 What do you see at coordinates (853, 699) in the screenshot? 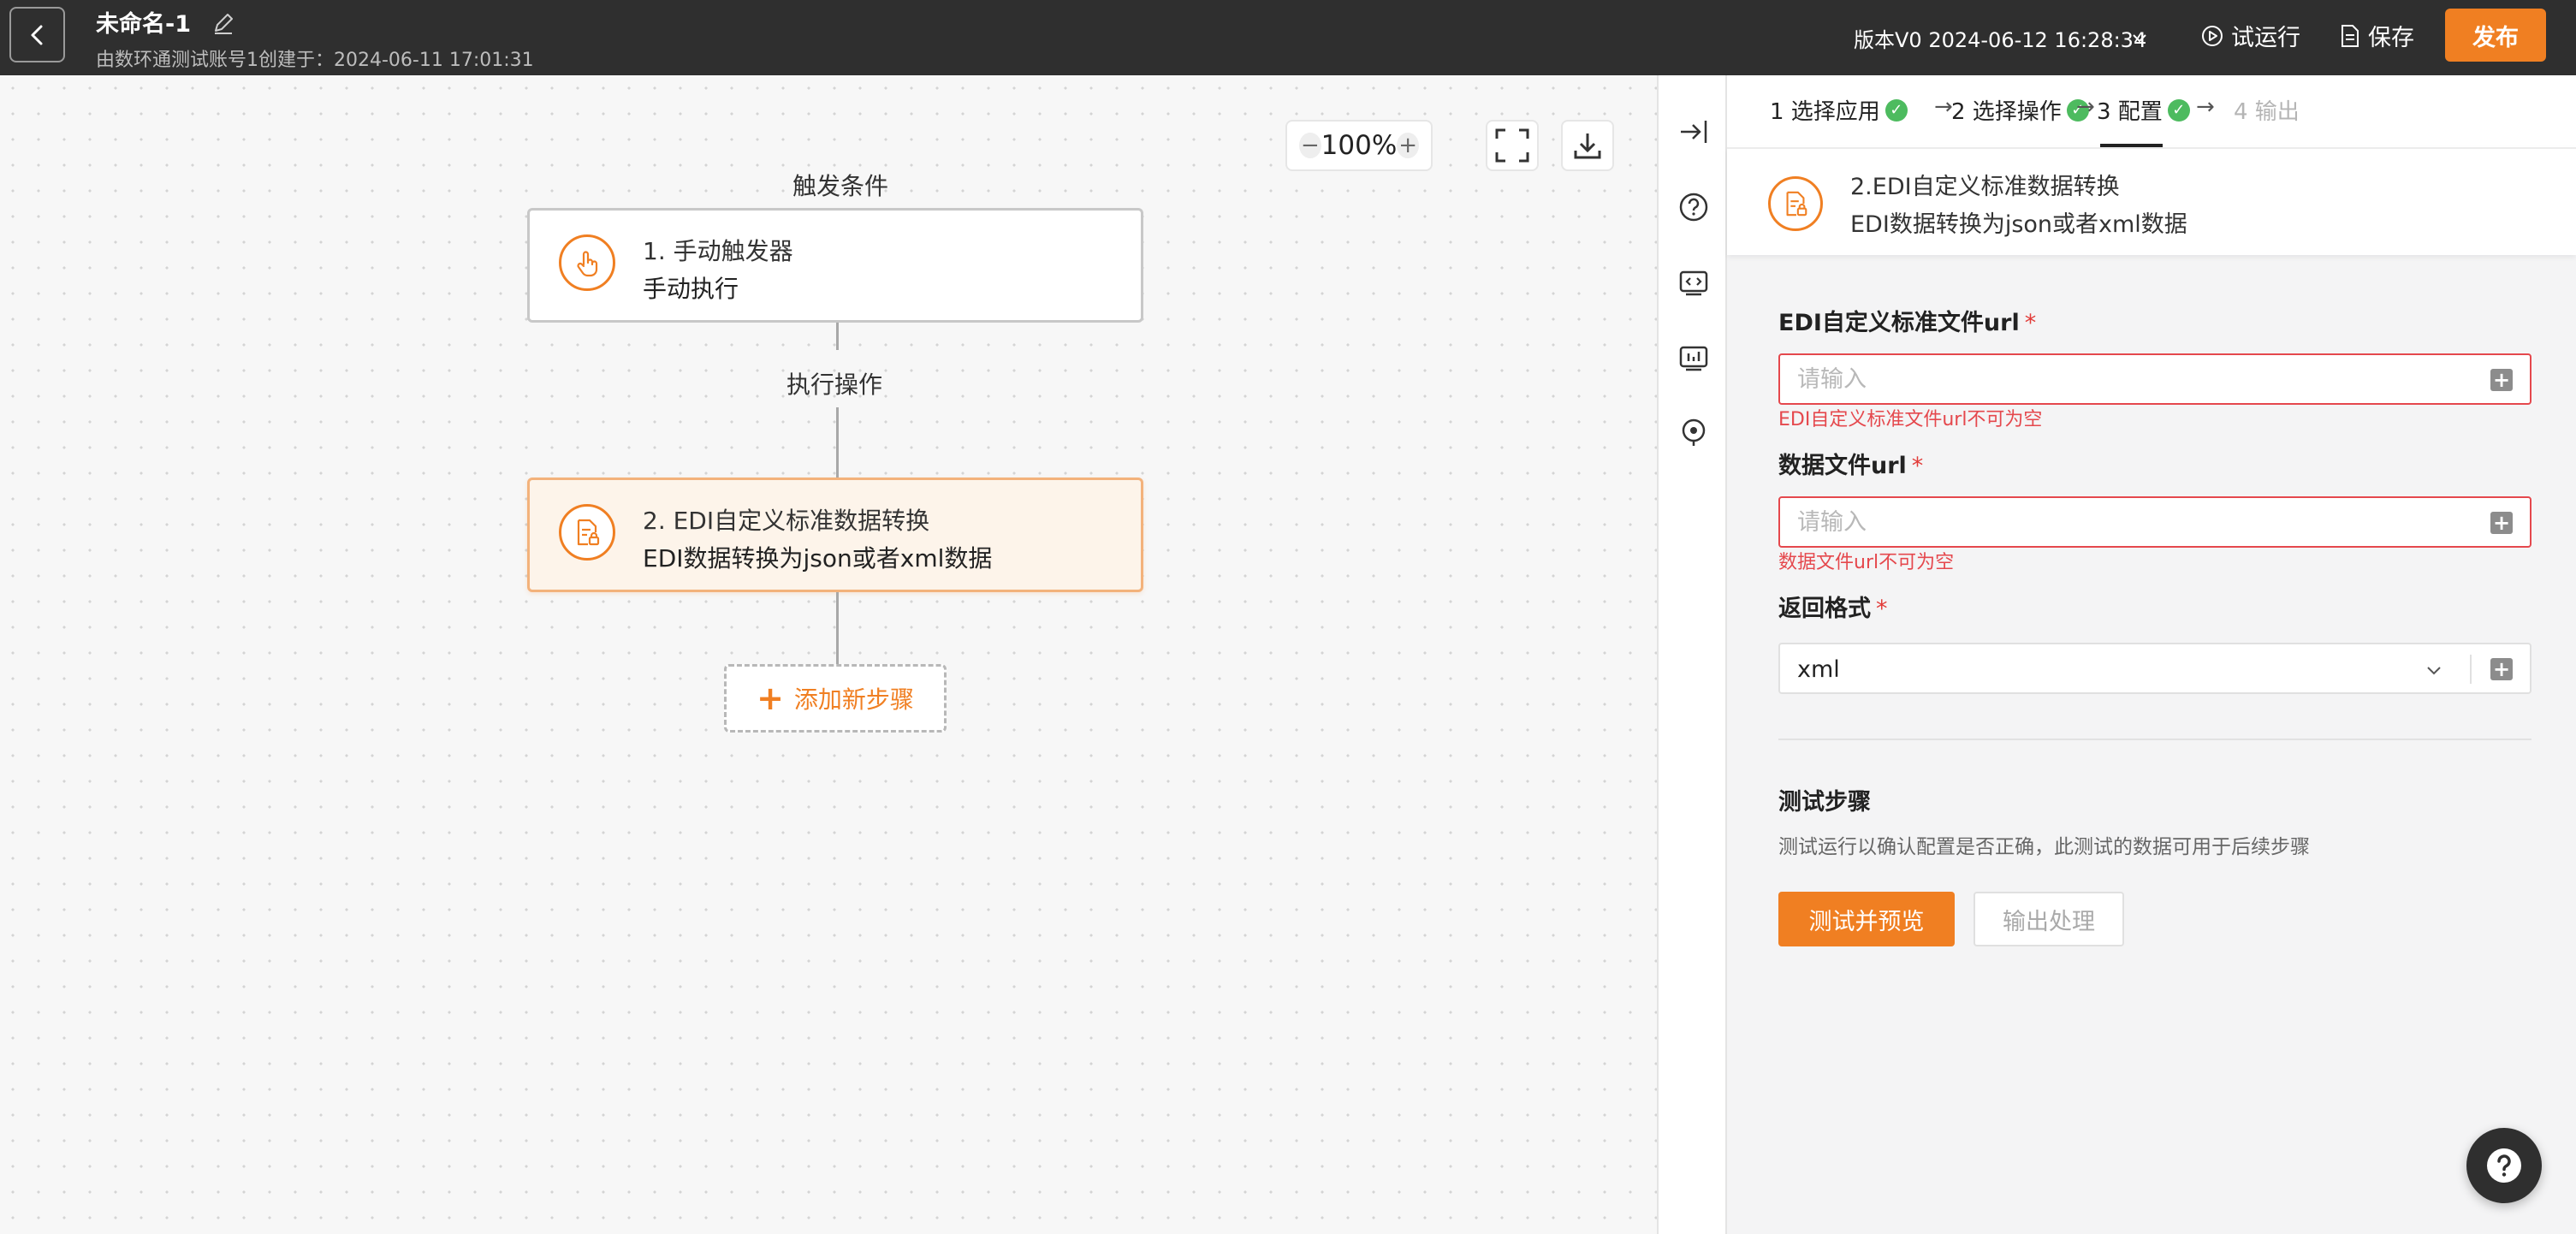
I see `add-step-label: 添加新步骤` at bounding box center [853, 699].